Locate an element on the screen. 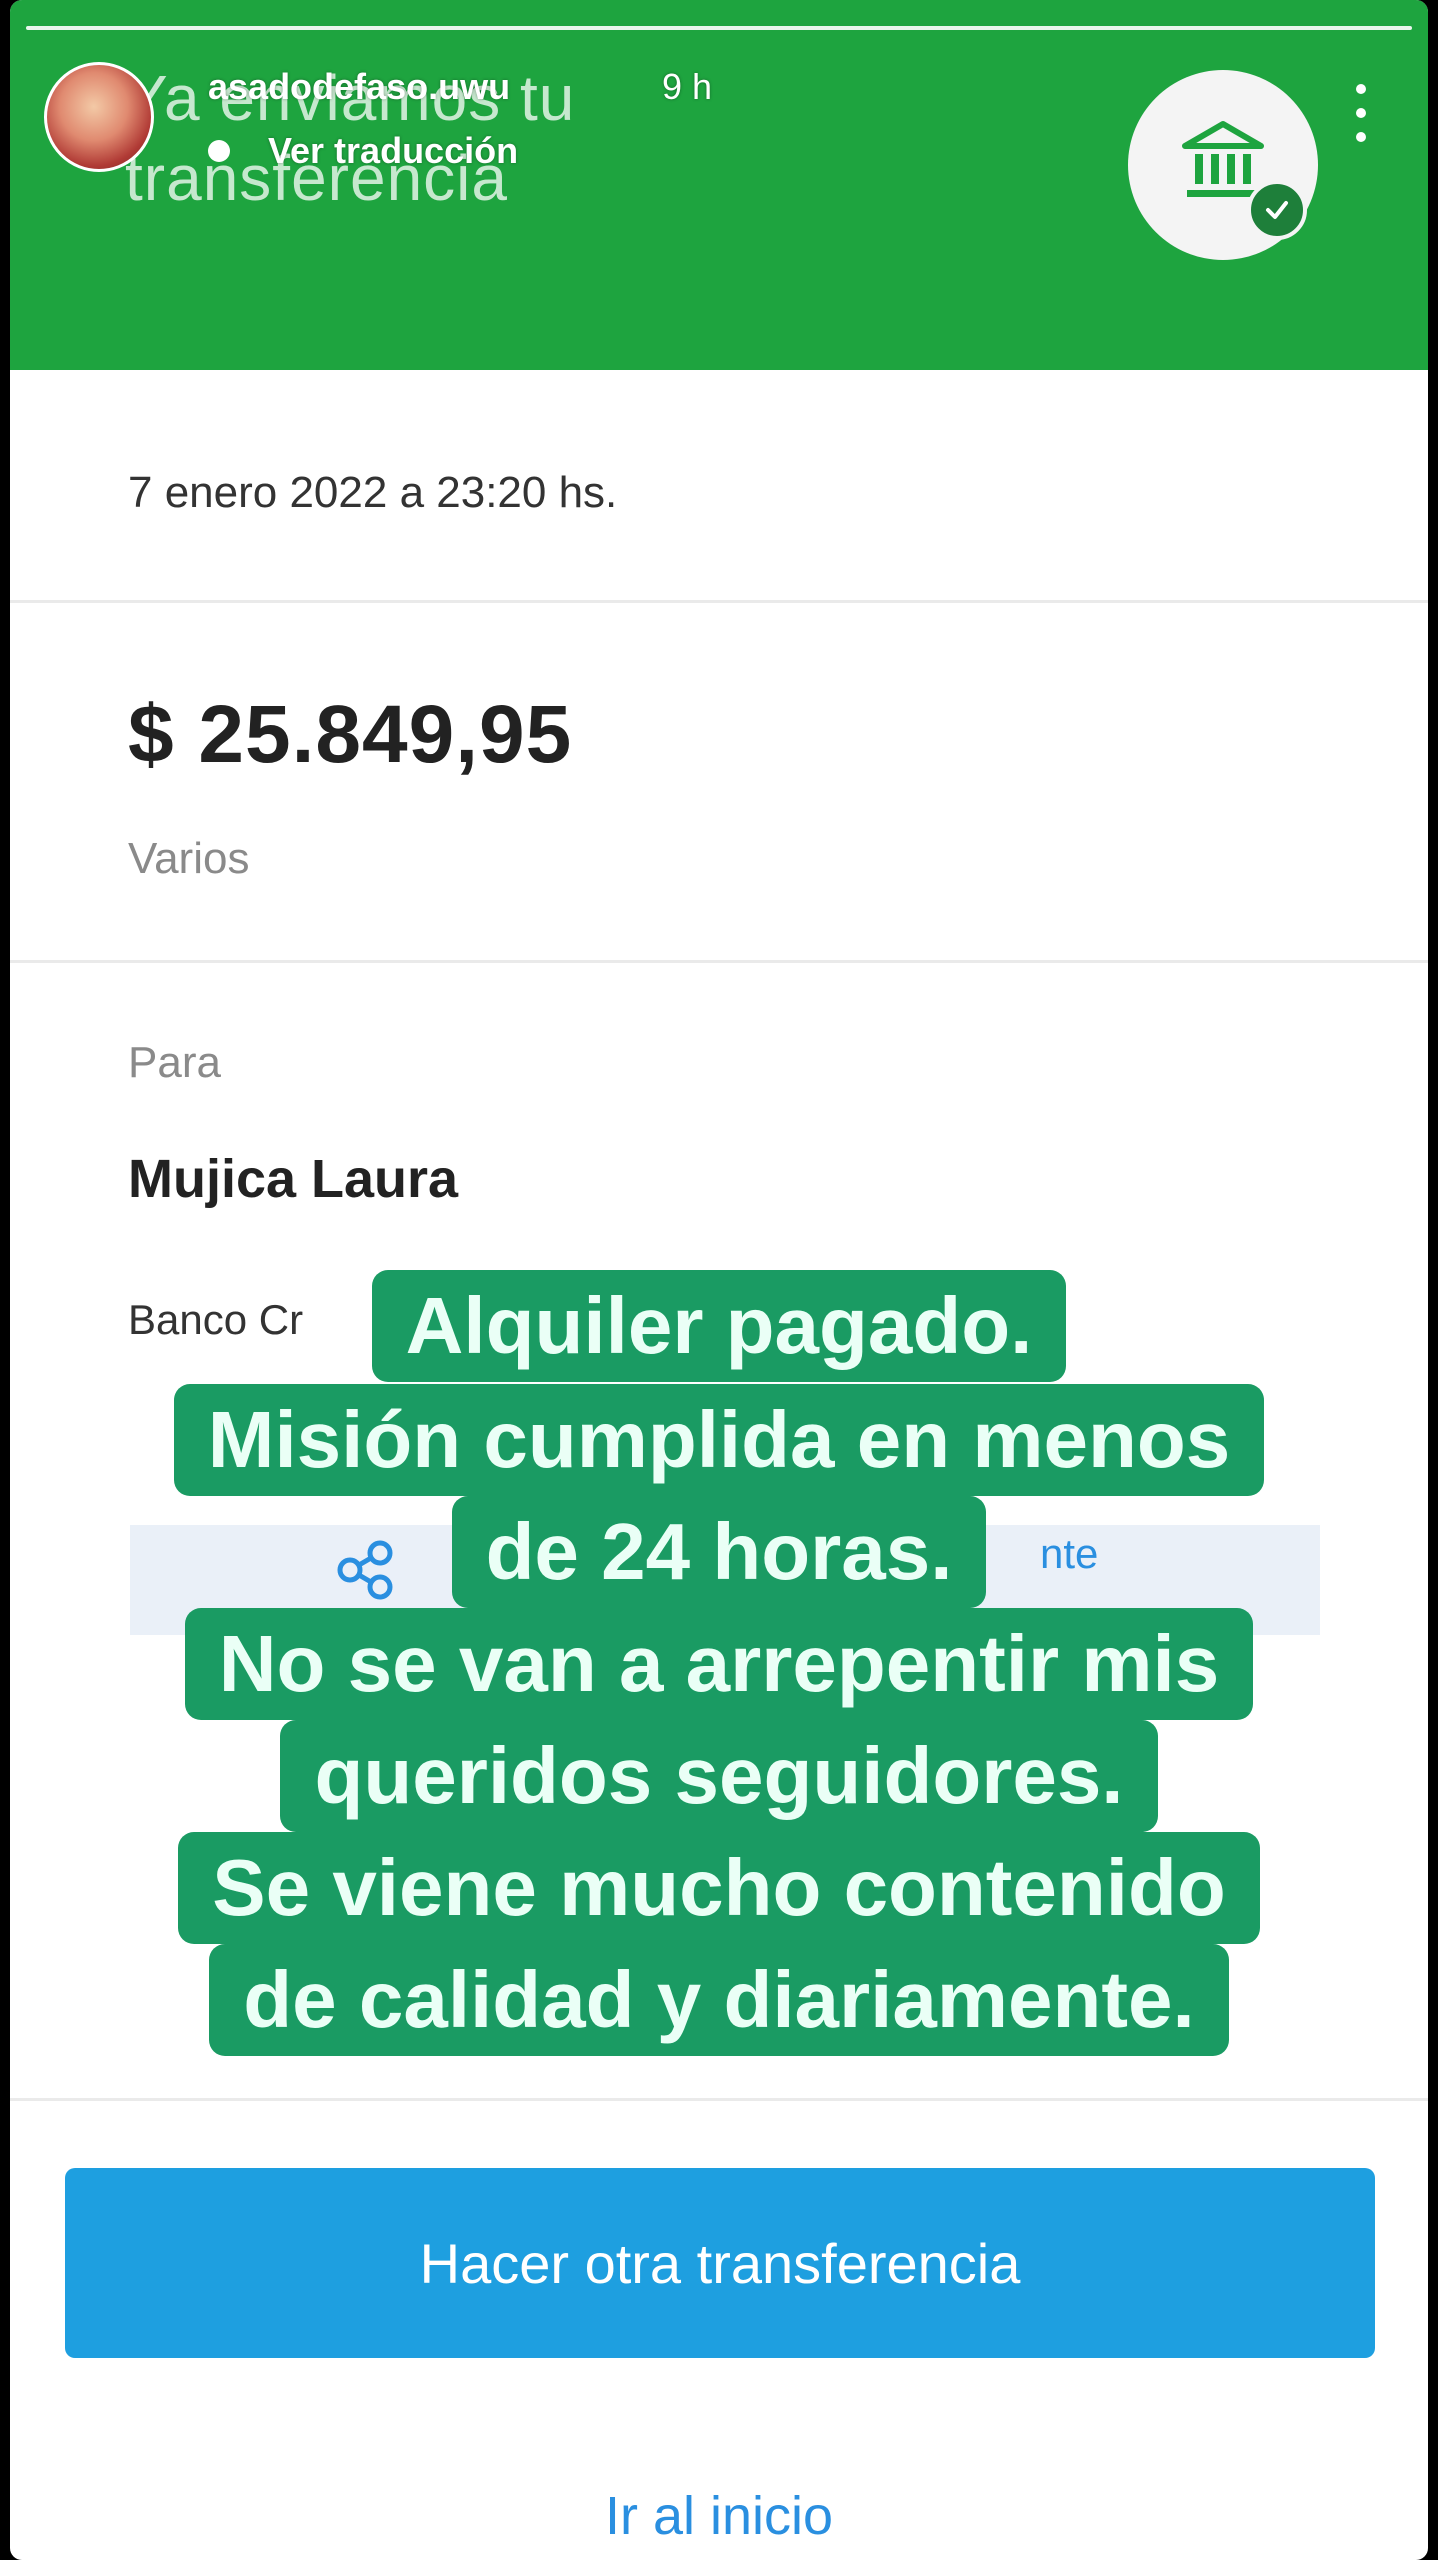 The image size is (1438, 2560). overlay-line: de 24 horas. is located at coordinates (719, 1552).